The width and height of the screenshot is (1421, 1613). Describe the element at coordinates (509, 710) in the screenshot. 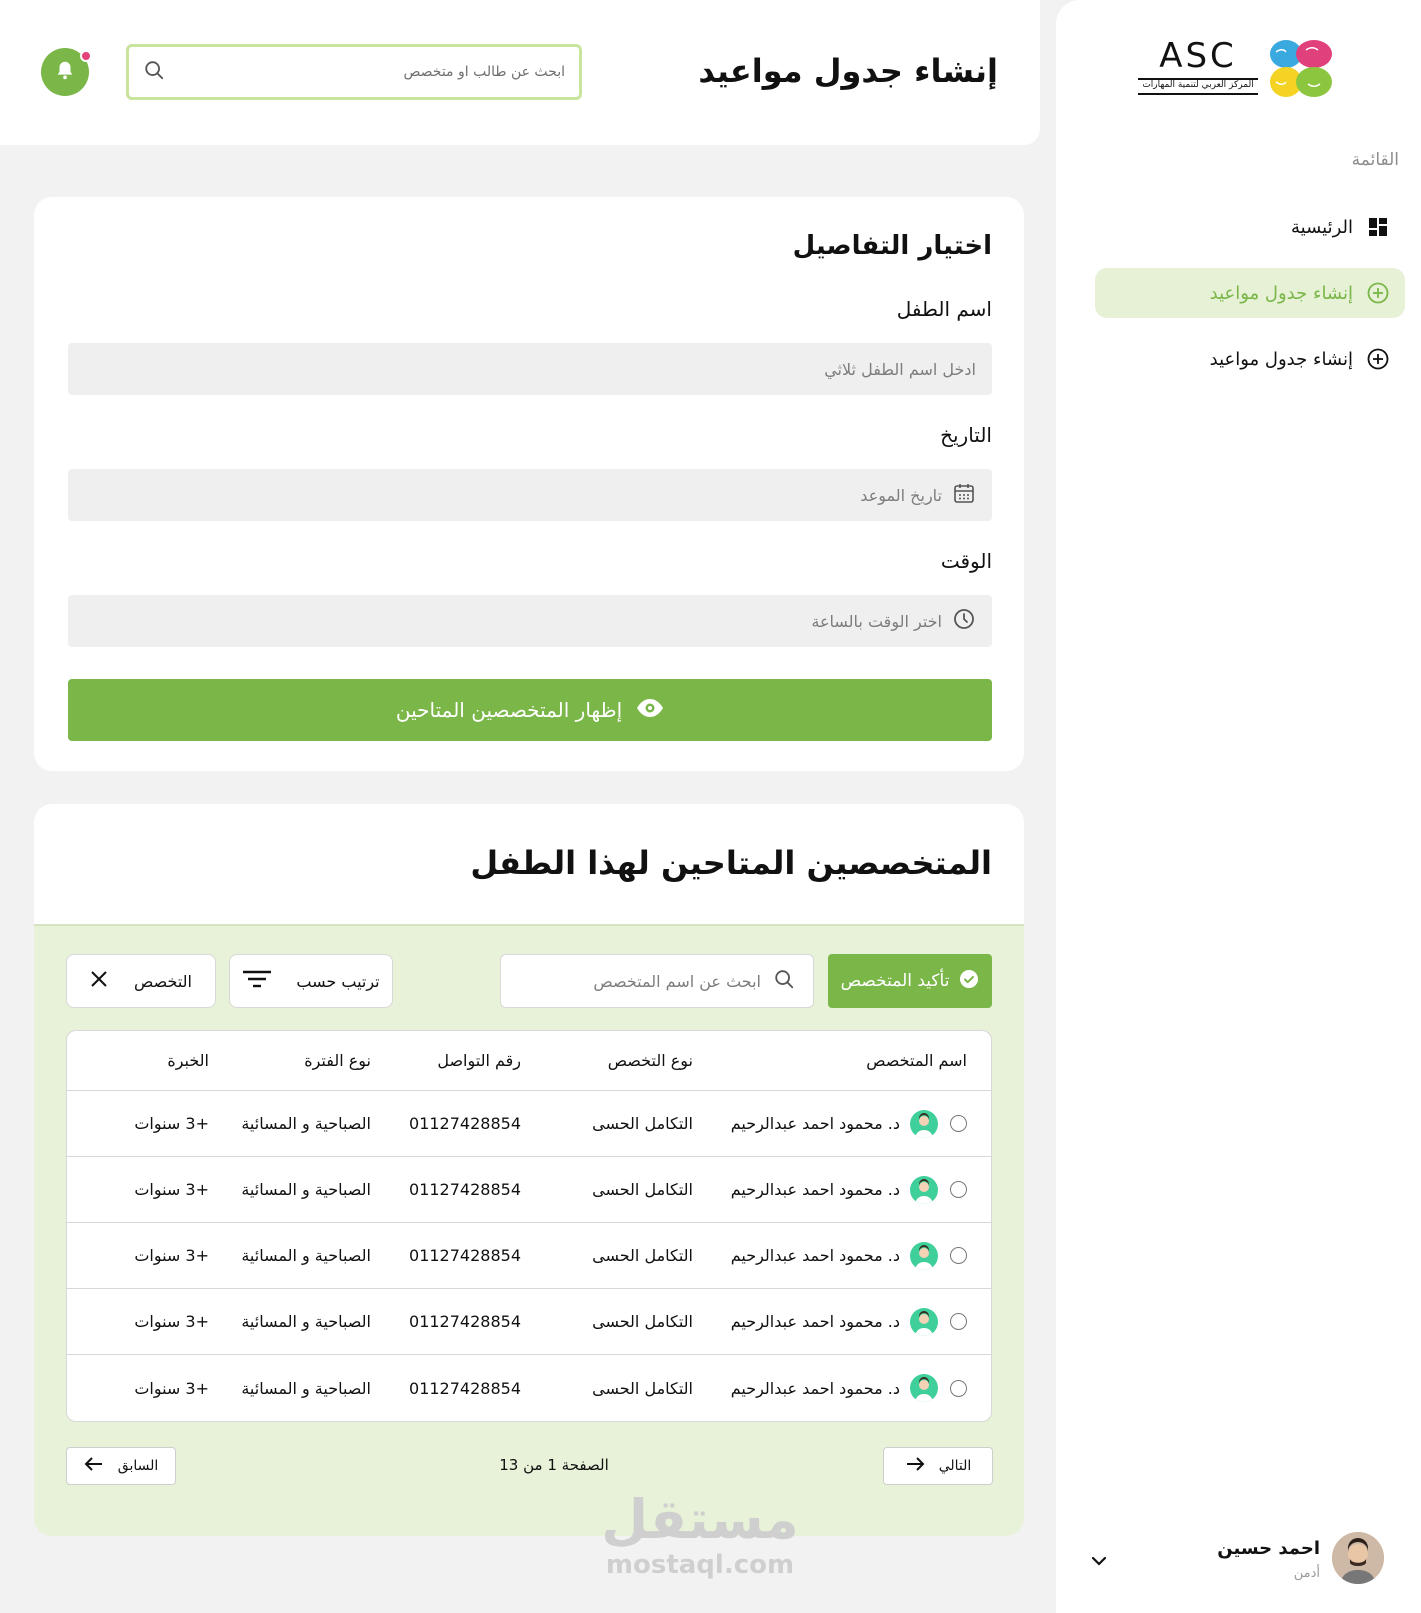

I see `show-specialists-label: إظهار المتخصصين المتاحين` at that location.